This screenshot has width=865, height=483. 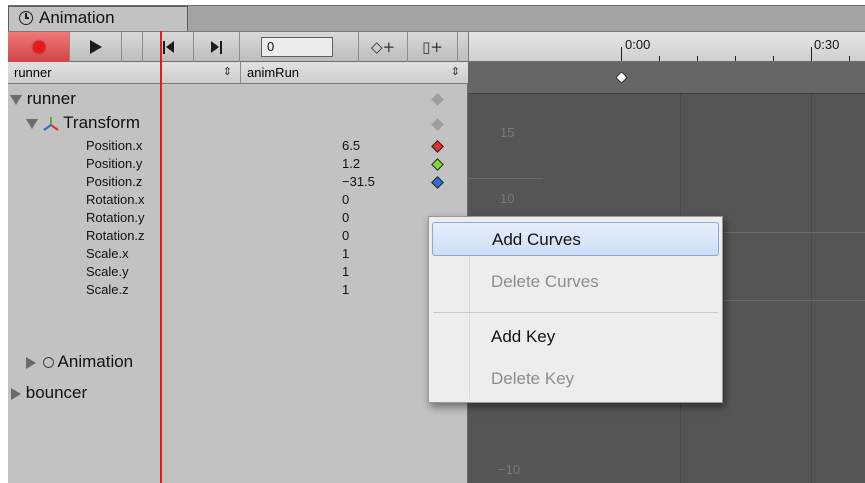 What do you see at coordinates (115, 199) in the screenshot?
I see `property-name: Rotation.x` at bounding box center [115, 199].